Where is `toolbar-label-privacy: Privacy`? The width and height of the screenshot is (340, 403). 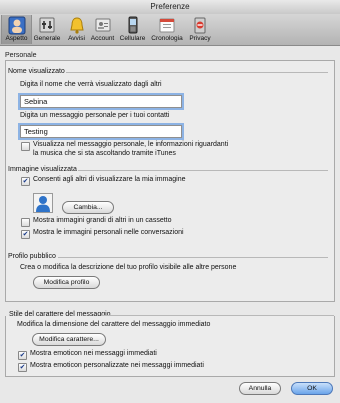
toolbar-label-privacy: Privacy is located at coordinates (200, 38).